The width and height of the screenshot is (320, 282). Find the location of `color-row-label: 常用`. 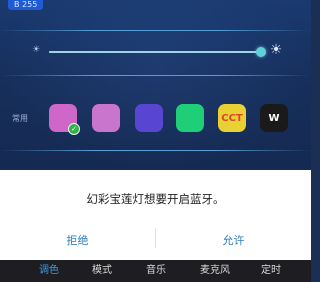

color-row-label: 常用 is located at coordinates (20, 118).